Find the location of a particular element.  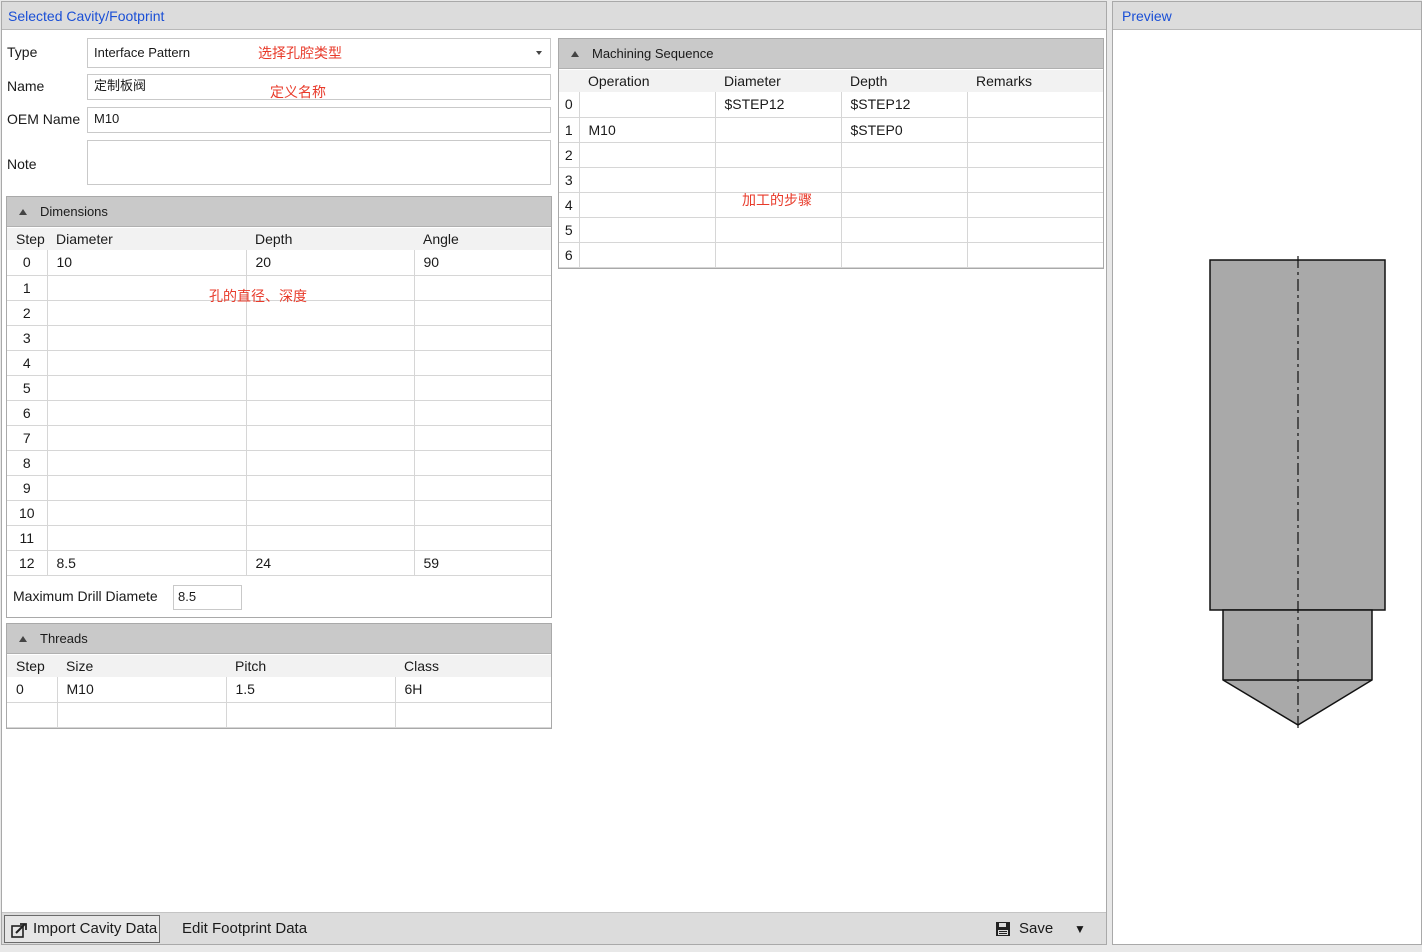

save-dropdown-button: ▼ is located at coordinates (1080, 929).